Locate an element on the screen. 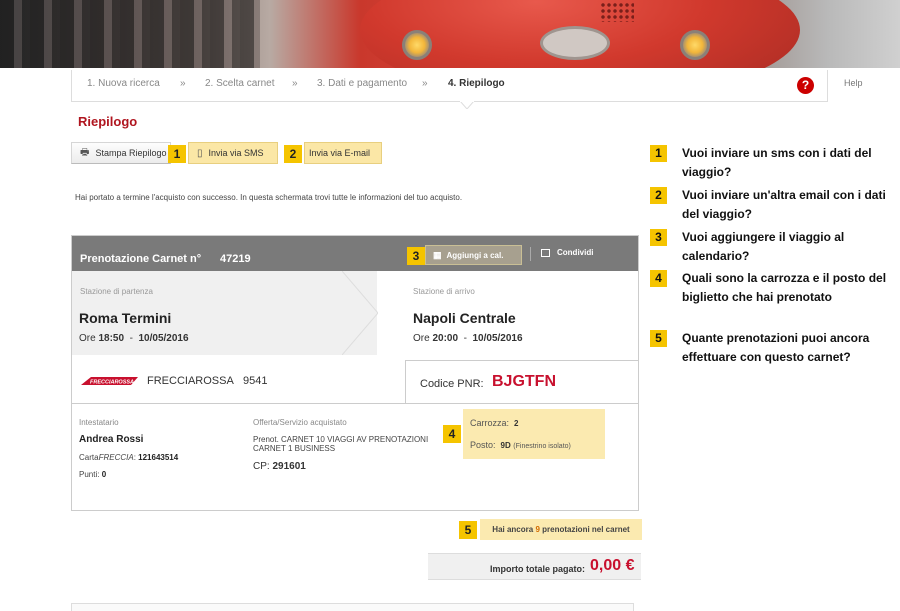 The image size is (900, 611). booking-title: Prenotazione Carnet n° is located at coordinates (141, 259).